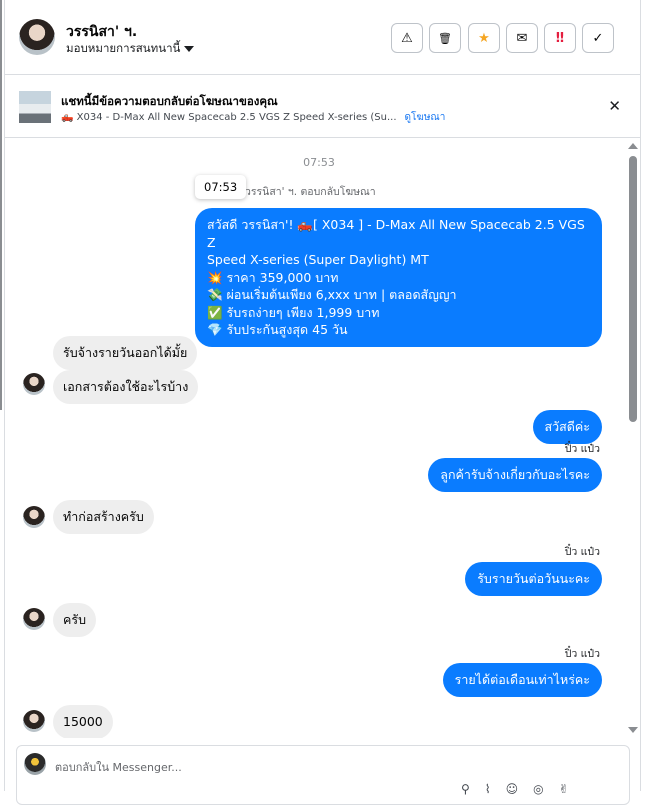 Image resolution: width=646 pixels, height=805 pixels. I want to click on trash-icon: 🗑, so click(445, 38).